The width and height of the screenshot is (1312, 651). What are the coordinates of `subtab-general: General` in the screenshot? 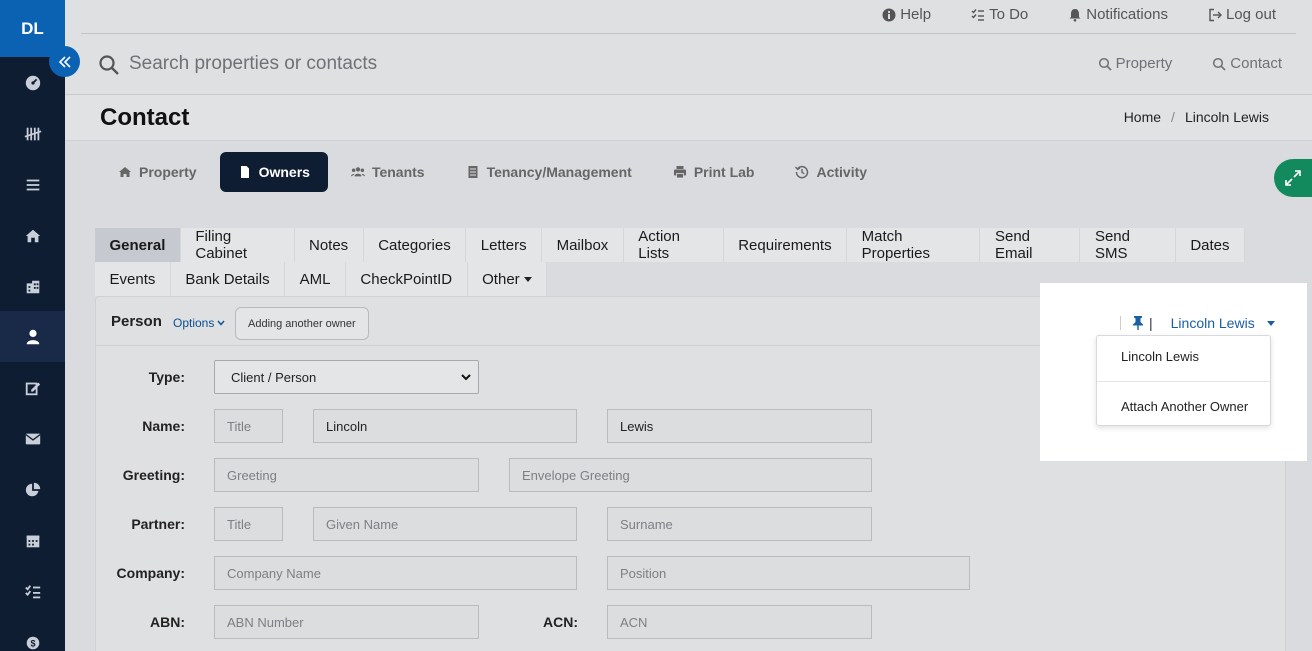 It's located at (138, 245).